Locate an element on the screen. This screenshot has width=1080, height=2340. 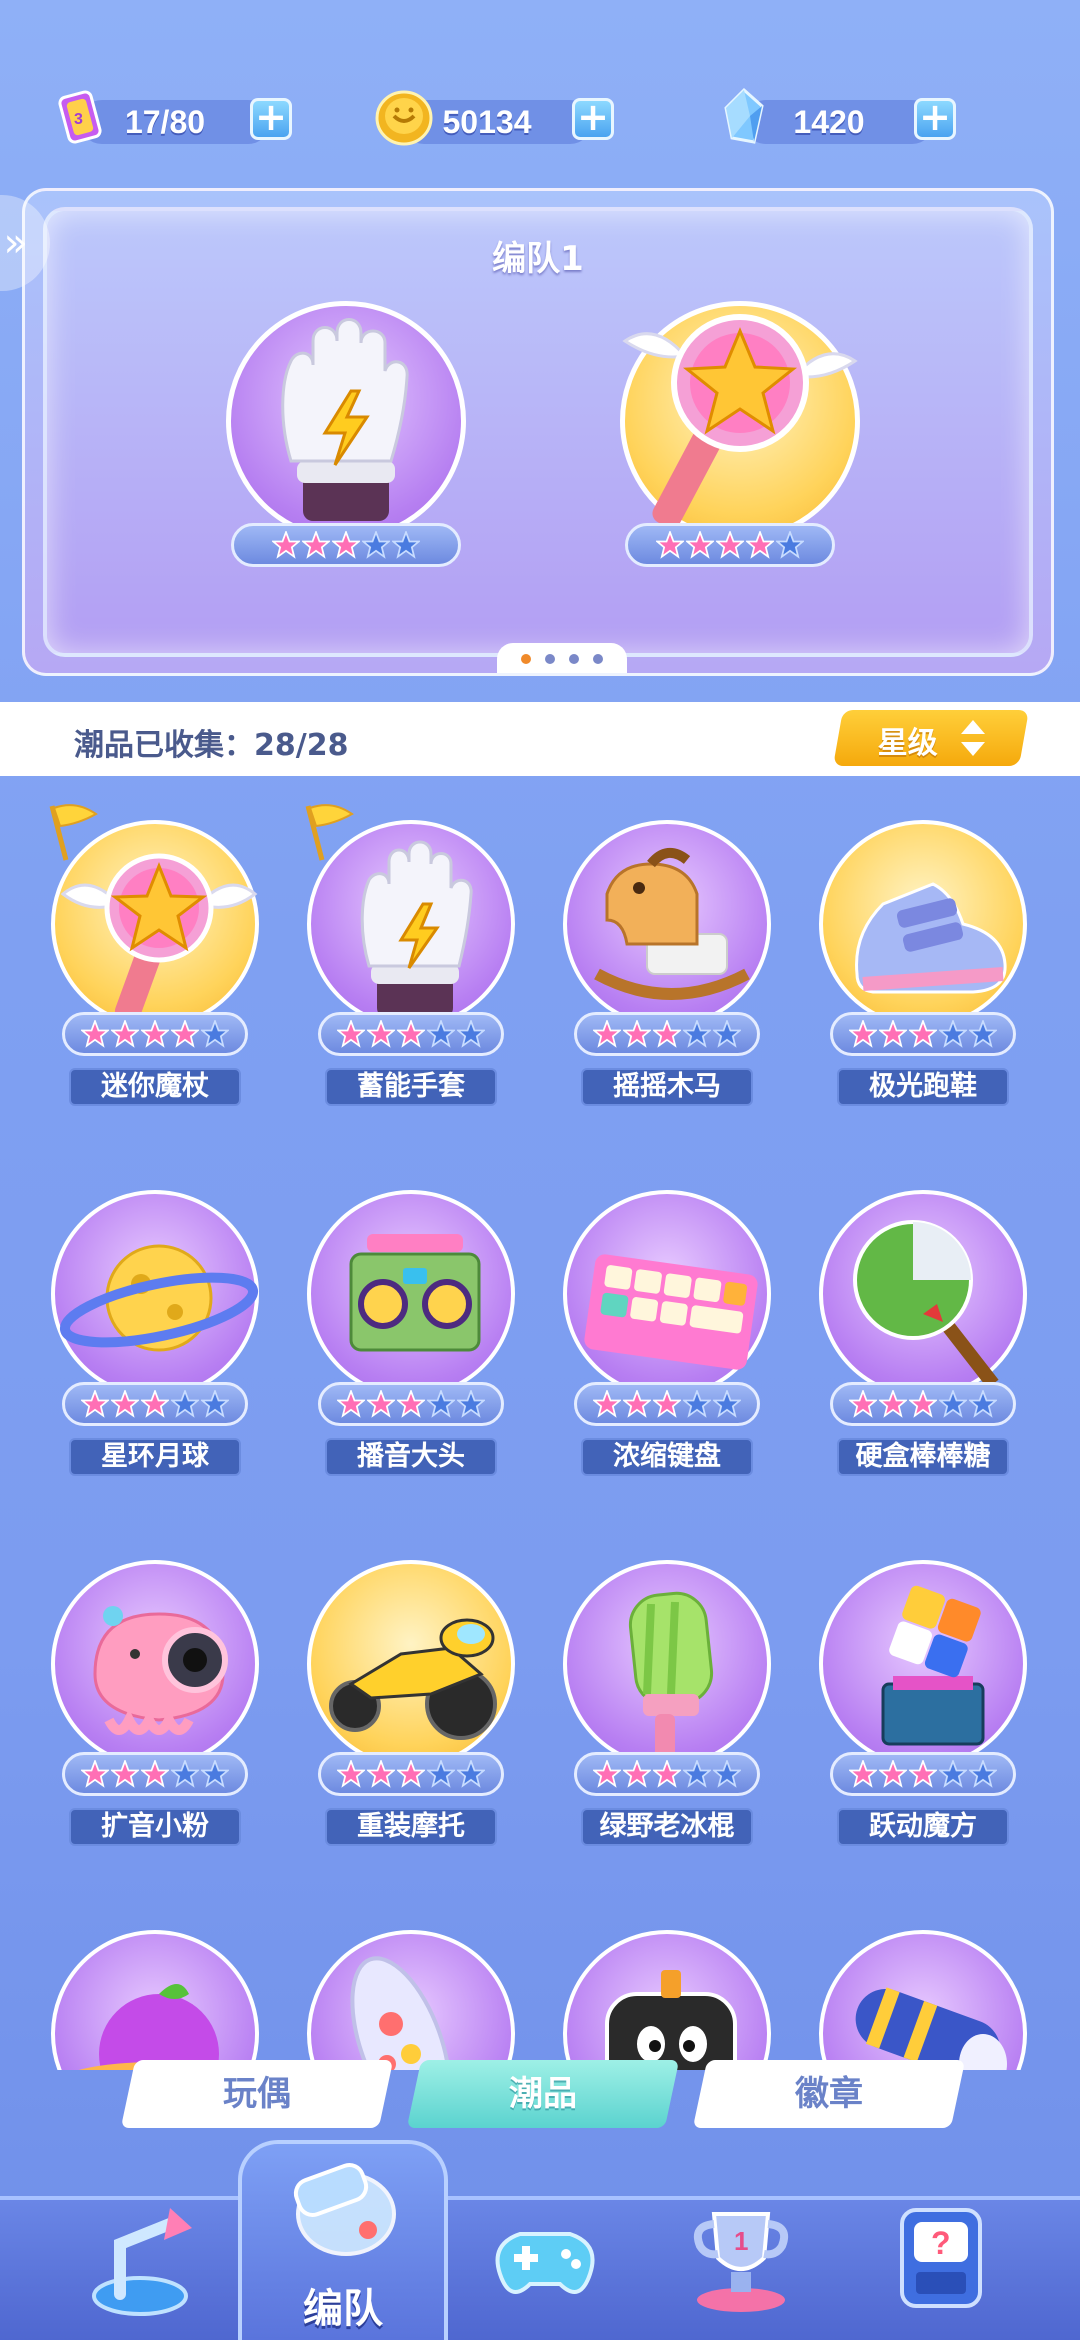
item-card: 跃动魔方 is located at coordinates (923, 1700).